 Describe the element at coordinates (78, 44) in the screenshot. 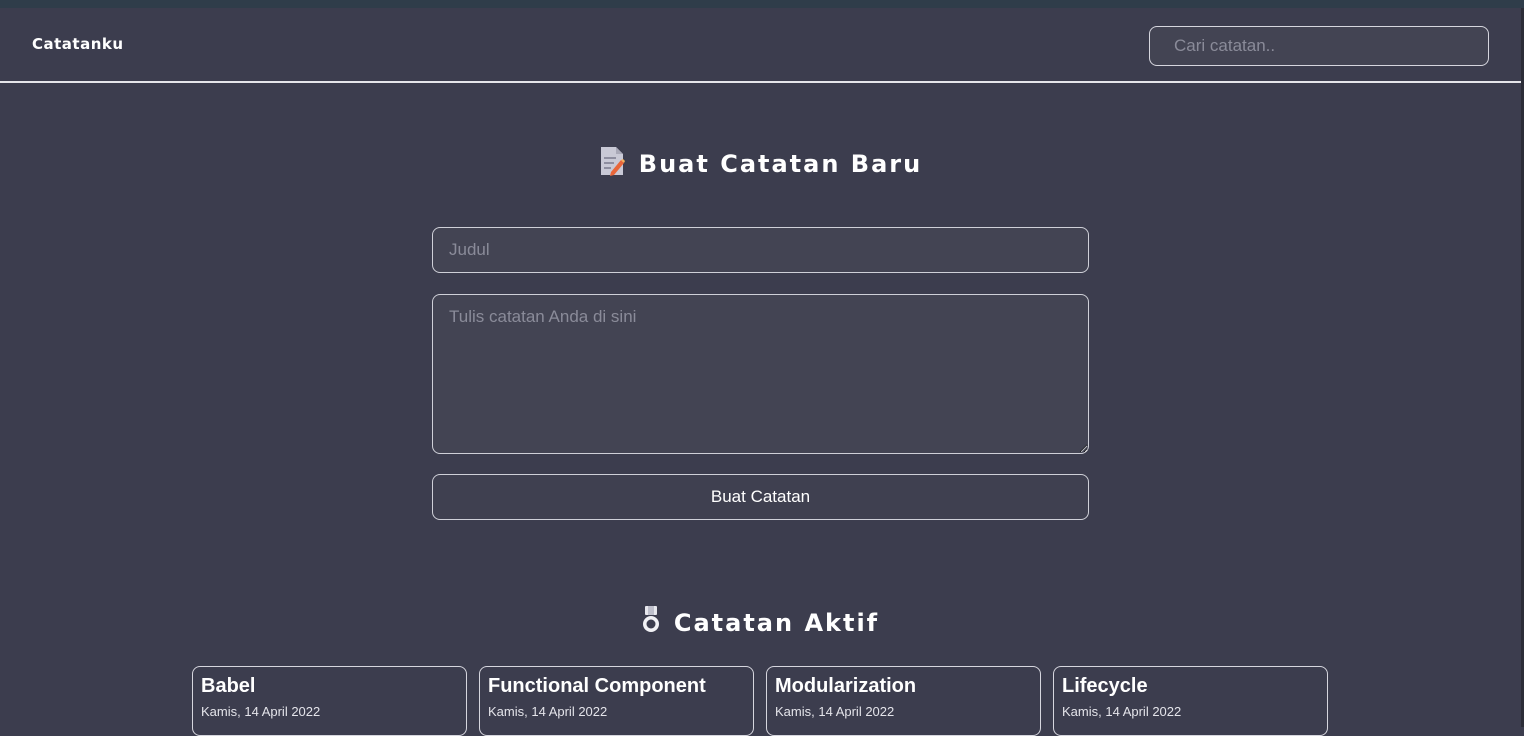

I see `brand-logo: Catatanku` at that location.